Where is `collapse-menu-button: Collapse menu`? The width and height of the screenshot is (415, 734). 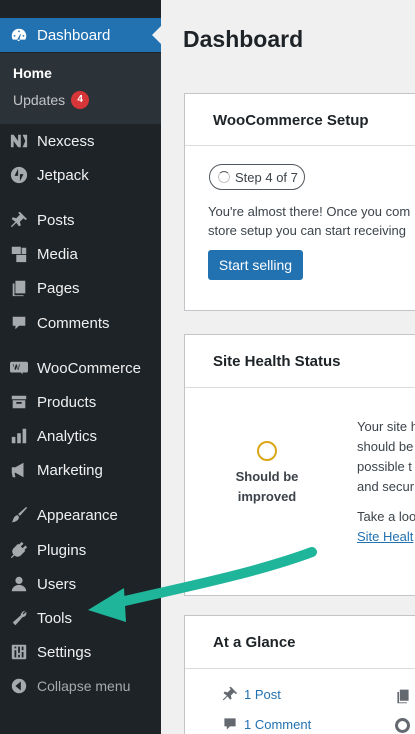
collapse-menu-button: Collapse menu is located at coordinates (80, 686).